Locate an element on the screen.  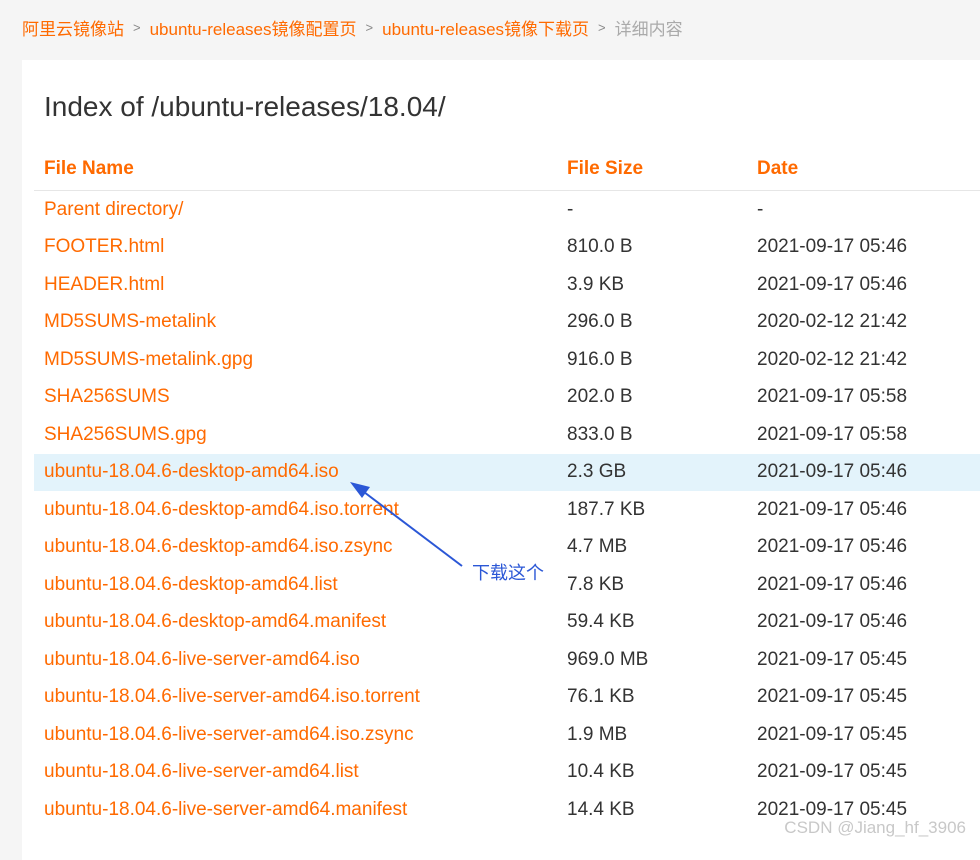
file-link: SHA256SUMS is located at coordinates (107, 397).